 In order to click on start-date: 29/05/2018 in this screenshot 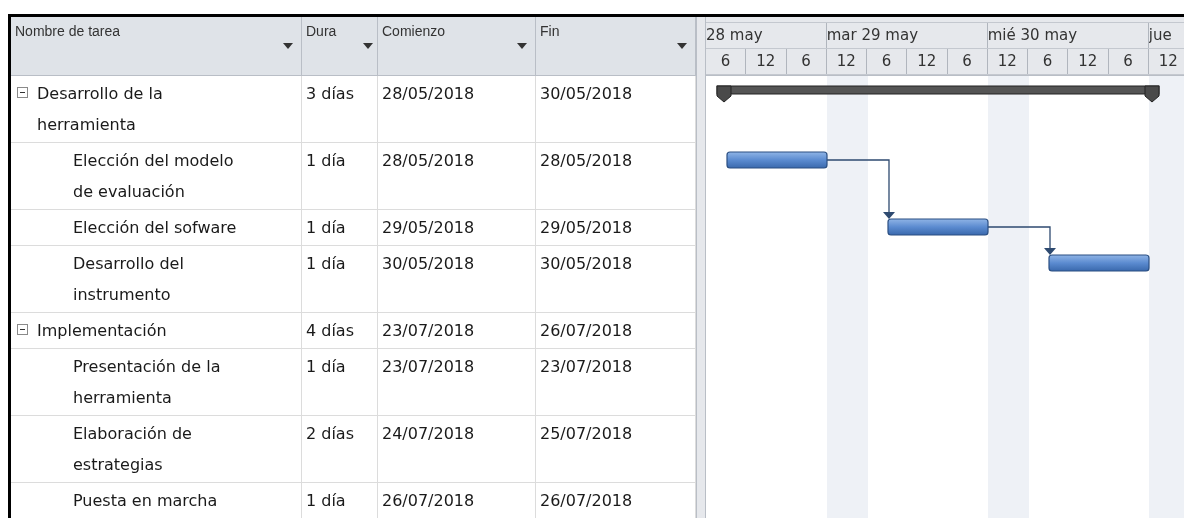, I will do `click(428, 227)`.